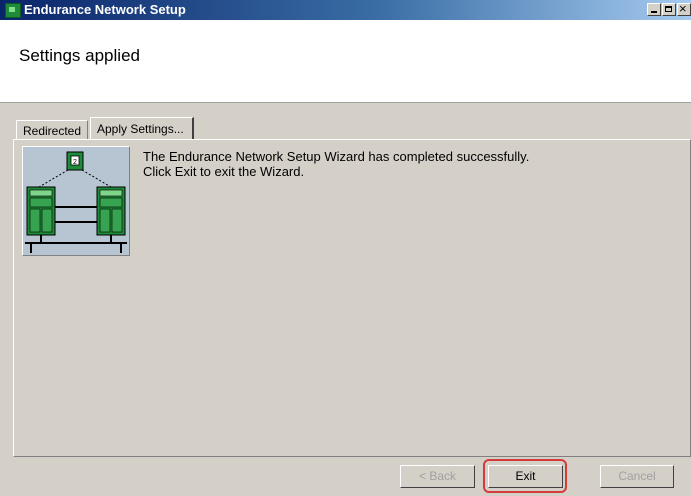  Describe the element at coordinates (669, 9) in the screenshot. I see `maximize-button` at that location.